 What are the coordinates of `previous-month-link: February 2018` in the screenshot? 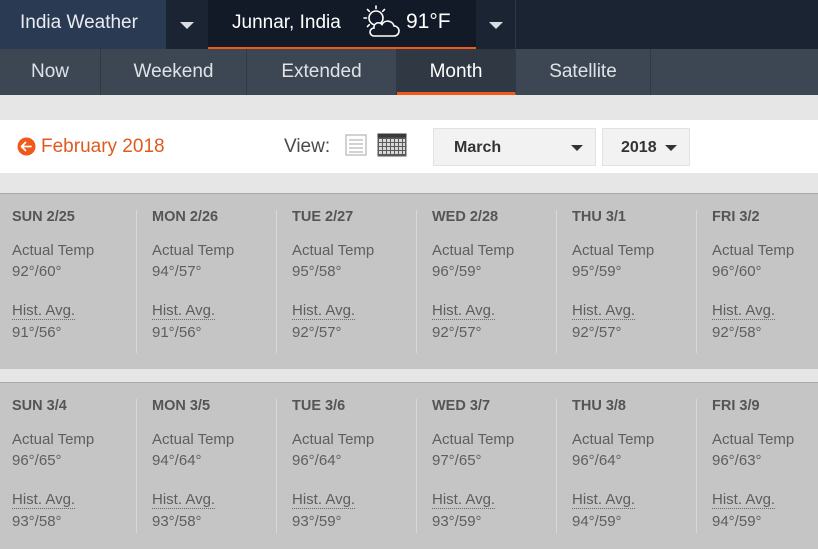 It's located at (103, 146).